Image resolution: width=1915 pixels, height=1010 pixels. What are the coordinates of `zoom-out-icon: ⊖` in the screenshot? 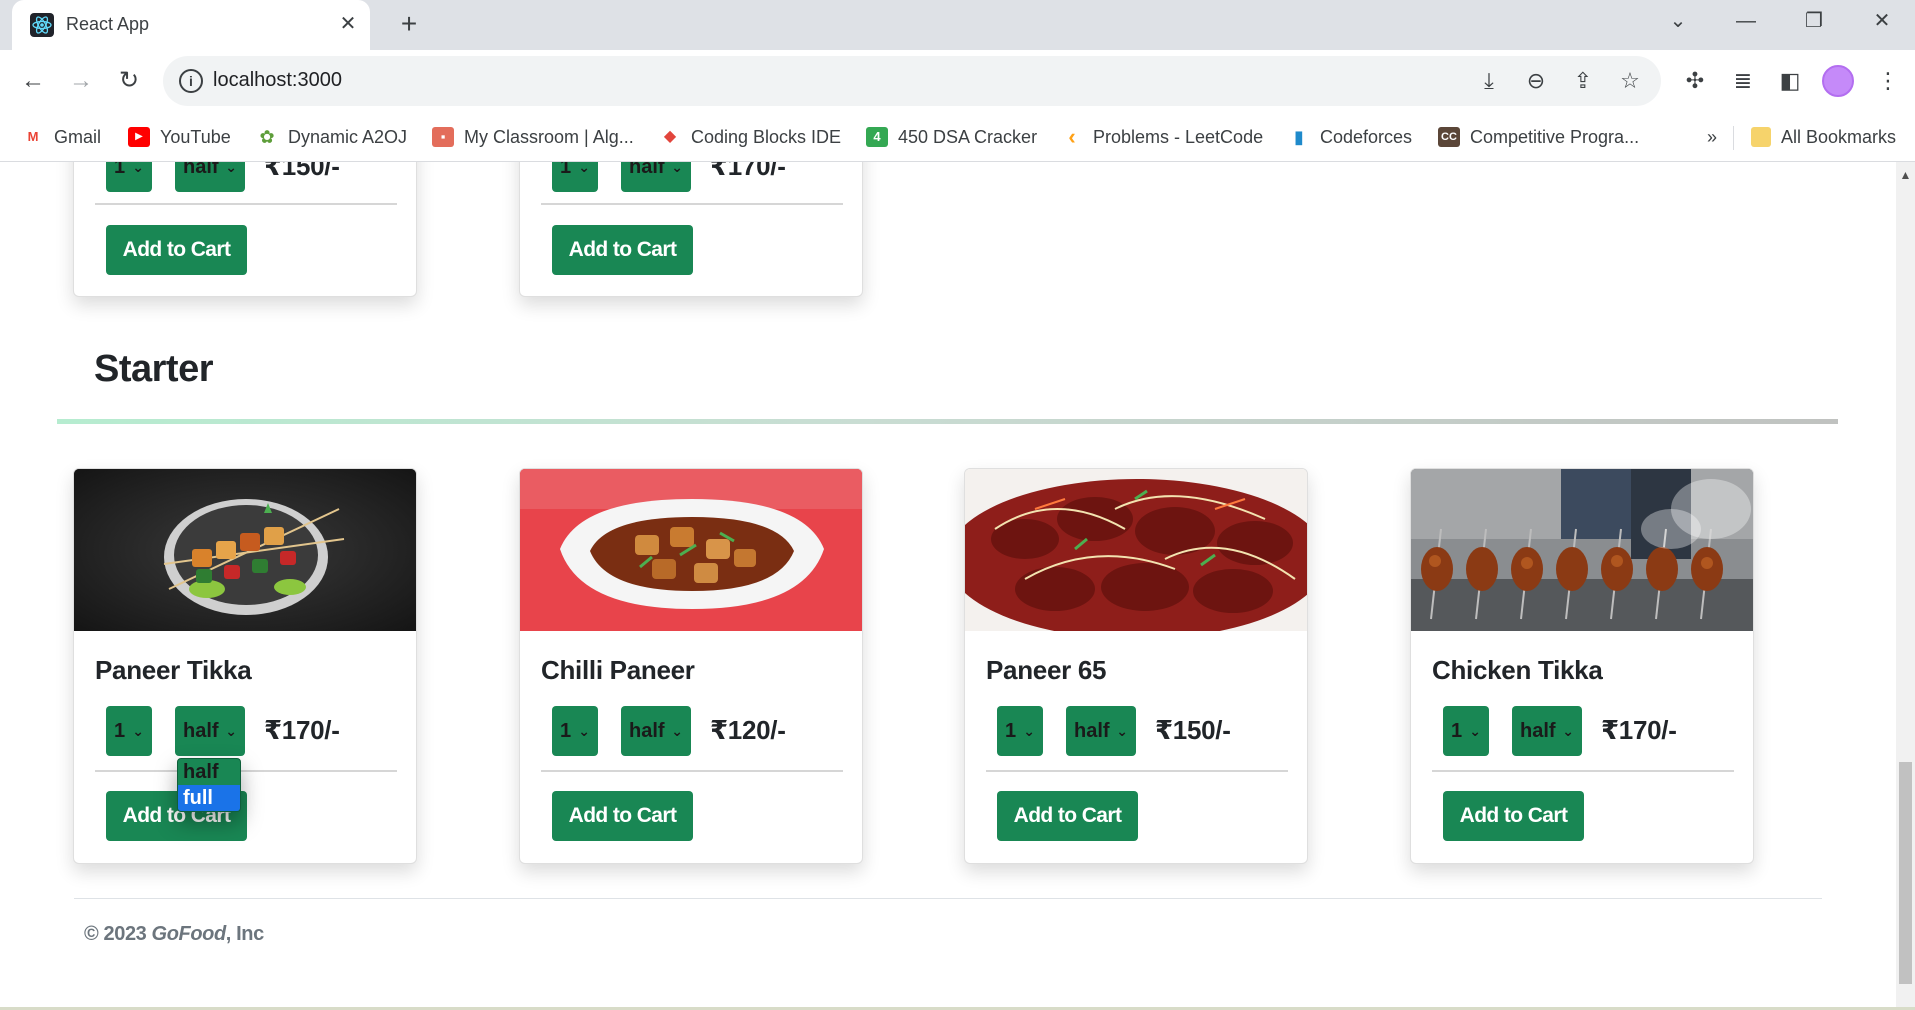 It's located at (1536, 81).